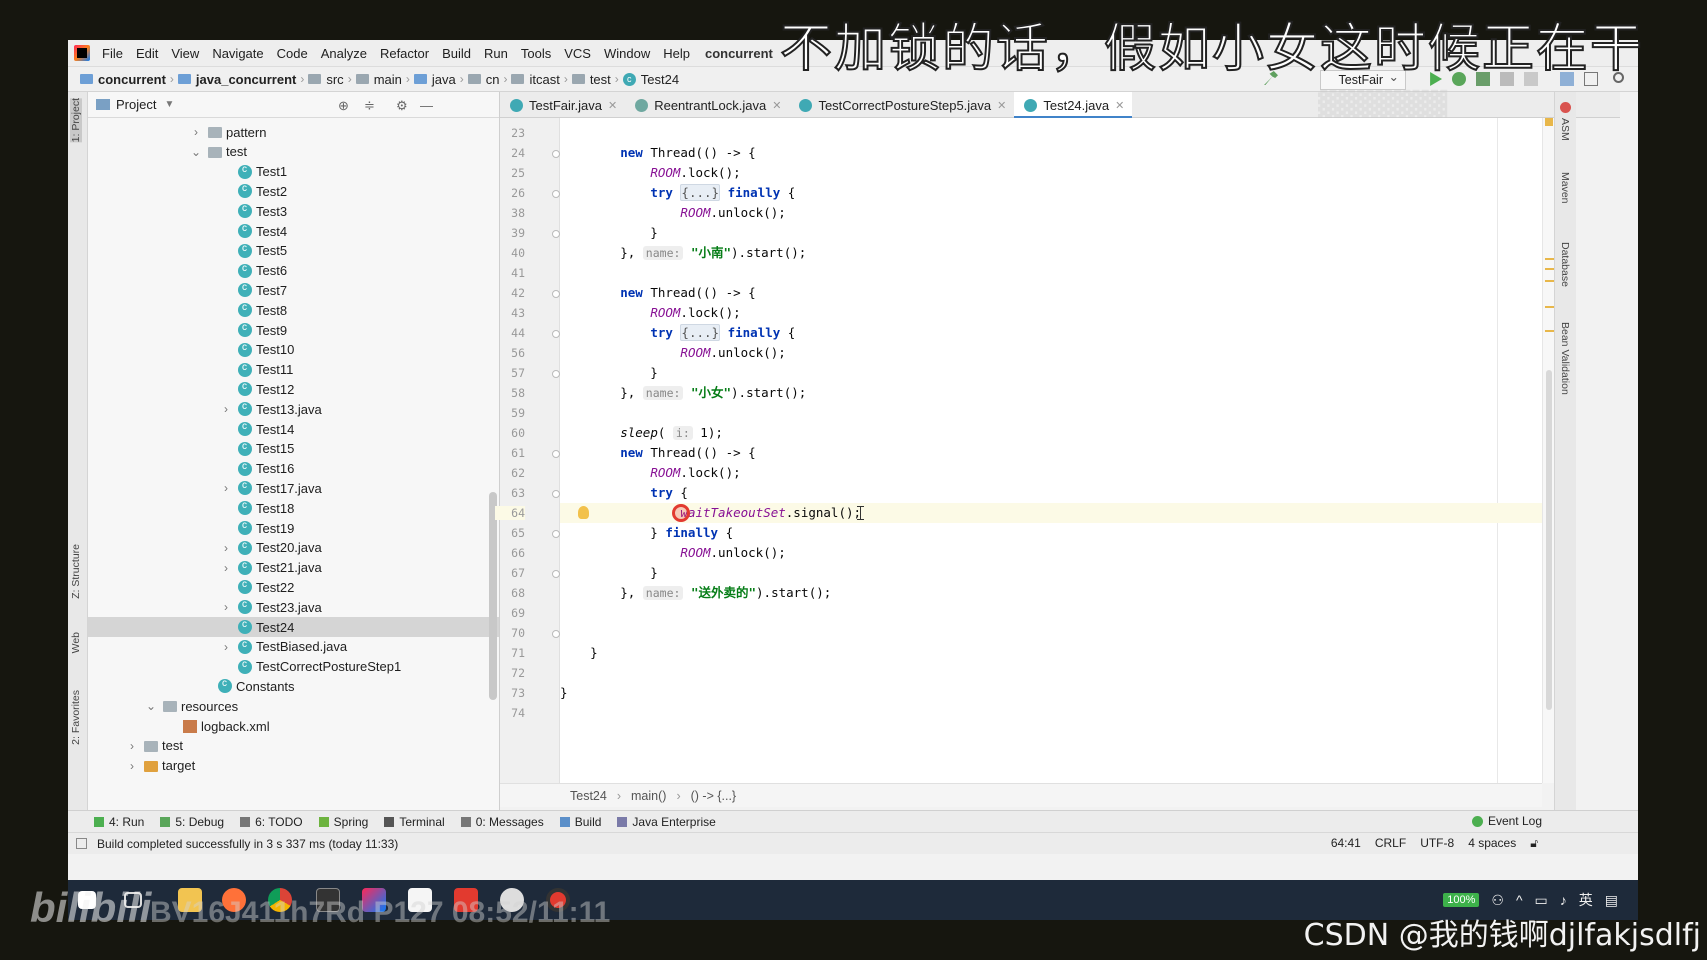  I want to click on menu-run: Run, so click(496, 53).